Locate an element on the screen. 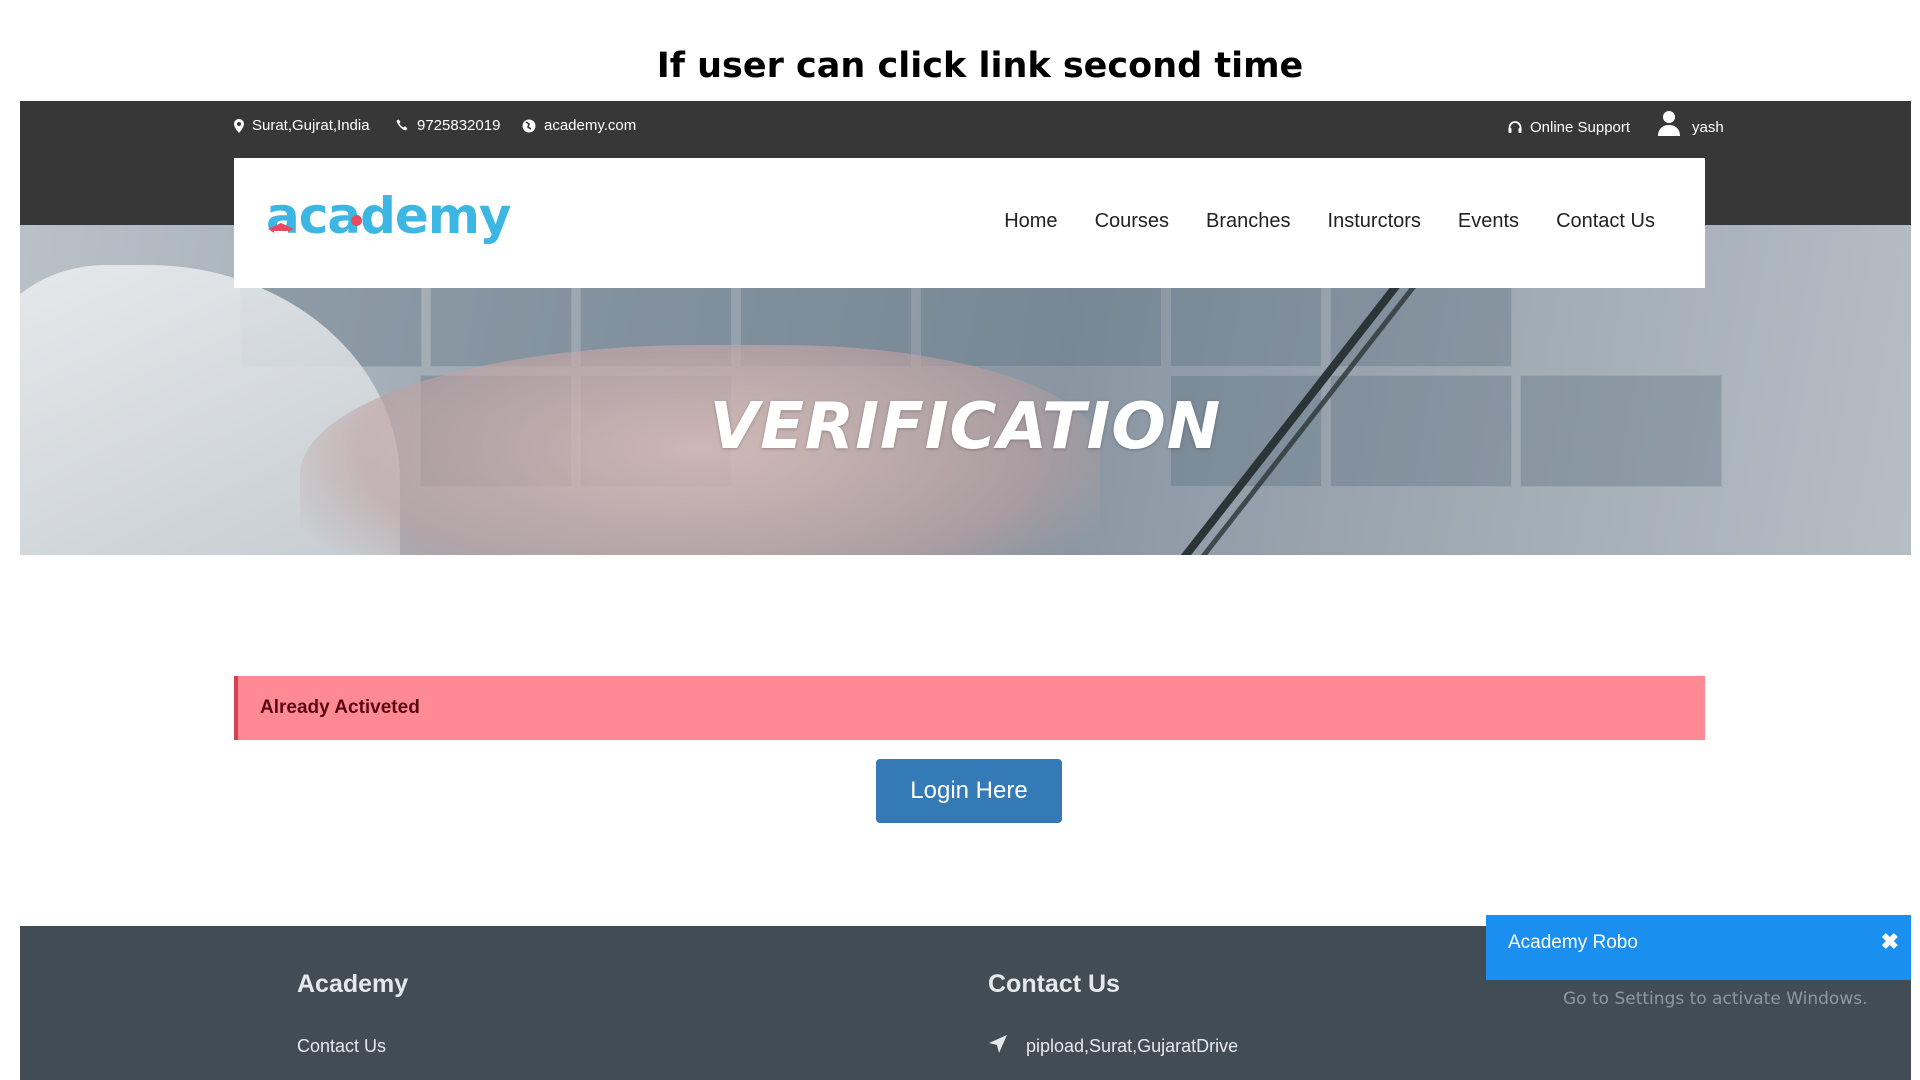 This screenshot has height=1080, width=1920. alert-message: Already Activeted is located at coordinates (340, 707).